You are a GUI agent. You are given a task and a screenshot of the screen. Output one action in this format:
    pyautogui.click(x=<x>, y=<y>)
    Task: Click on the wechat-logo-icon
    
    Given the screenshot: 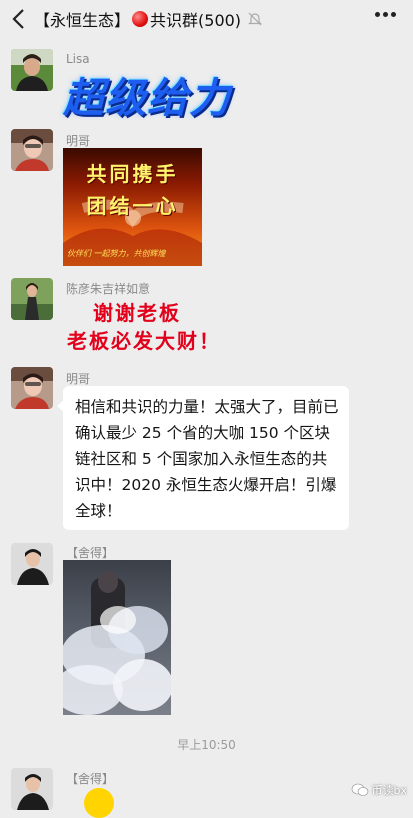 What is the action you would take?
    pyautogui.click(x=359, y=789)
    